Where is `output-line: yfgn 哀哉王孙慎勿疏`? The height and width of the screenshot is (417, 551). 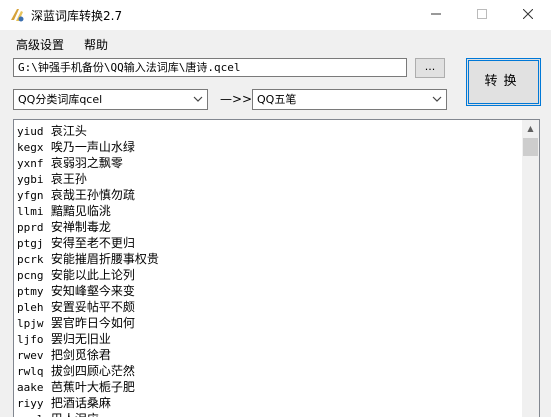
output-line: yfgn 哀哉王孙慎勿疏 is located at coordinates (88, 195).